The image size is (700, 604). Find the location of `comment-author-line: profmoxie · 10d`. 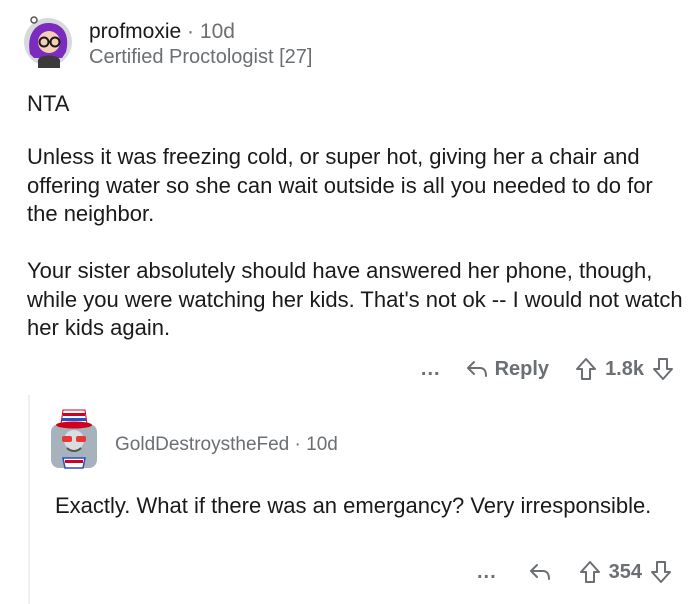

comment-author-line: profmoxie · 10d is located at coordinates (162, 32).